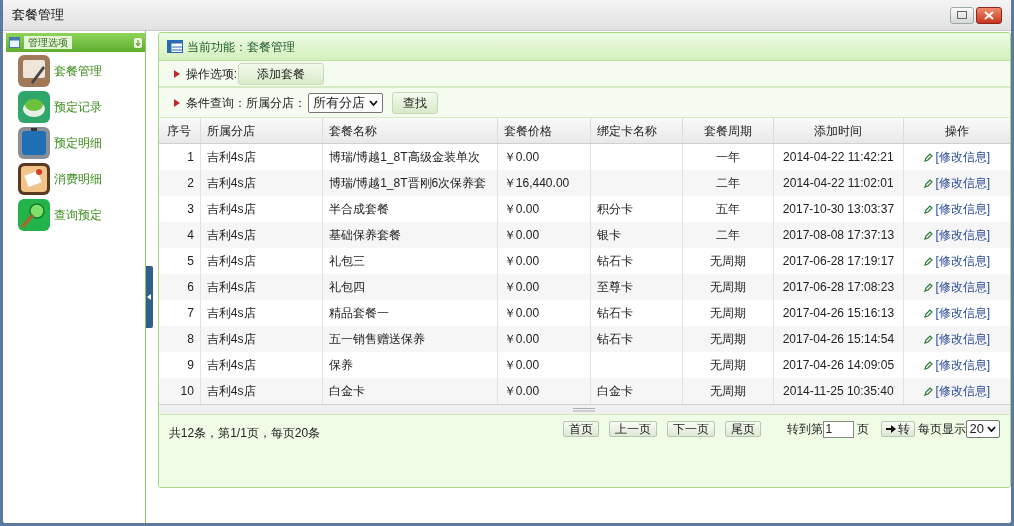 This screenshot has width=1014, height=526. What do you see at coordinates (364, 235) in the screenshot?
I see `table-cell-text: 基础保养套餐` at bounding box center [364, 235].